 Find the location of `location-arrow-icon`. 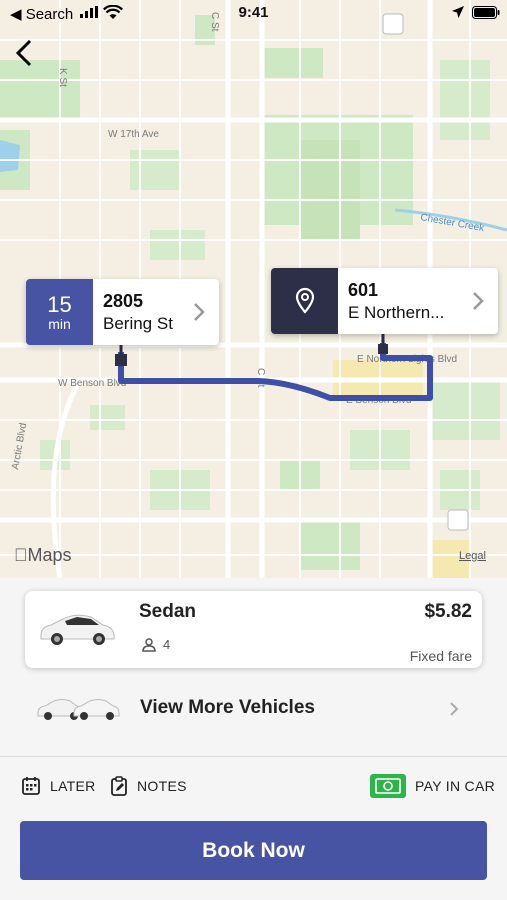

location-arrow-icon is located at coordinates (458, 12).